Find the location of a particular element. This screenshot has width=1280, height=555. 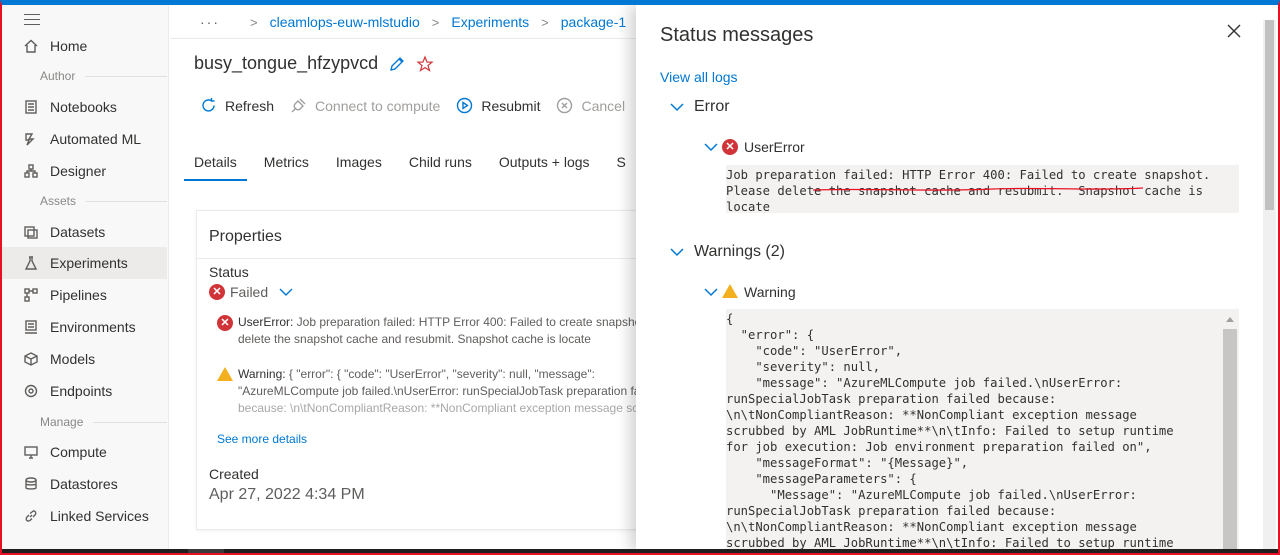

nav-datasets-label: Datasets is located at coordinates (78, 232).